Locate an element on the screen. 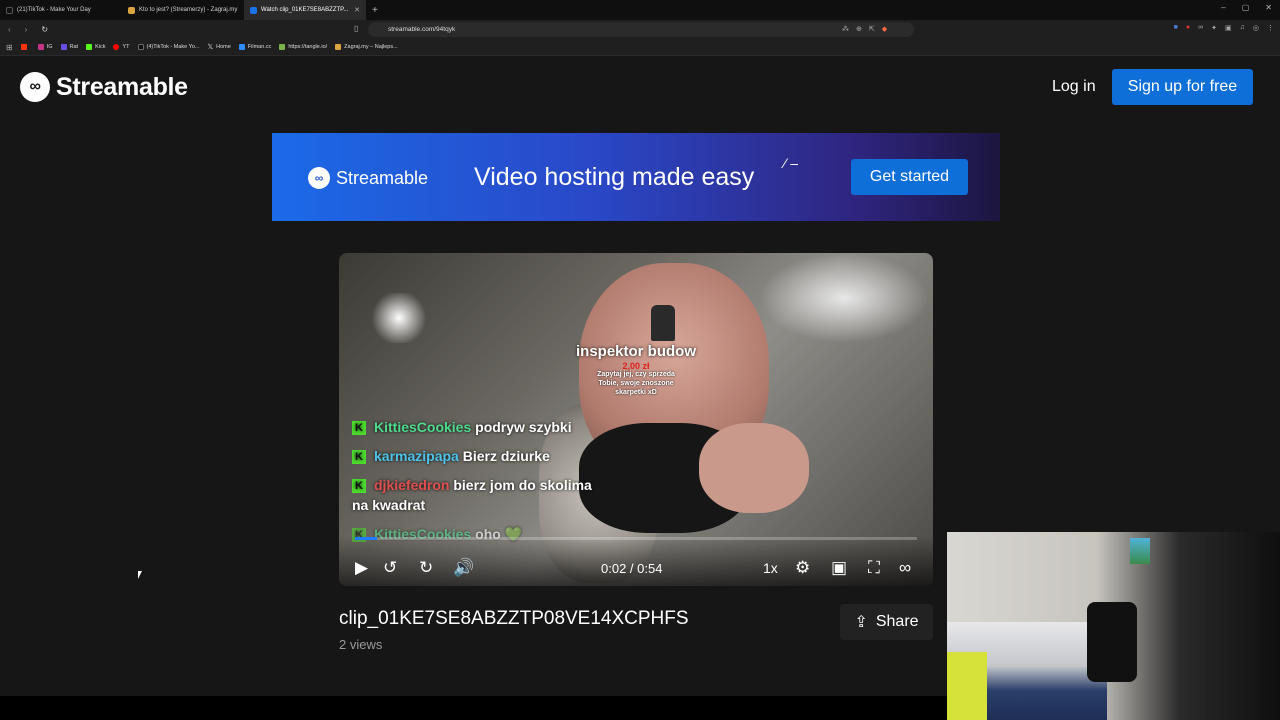  tiktok-icon is located at coordinates (140, 47).